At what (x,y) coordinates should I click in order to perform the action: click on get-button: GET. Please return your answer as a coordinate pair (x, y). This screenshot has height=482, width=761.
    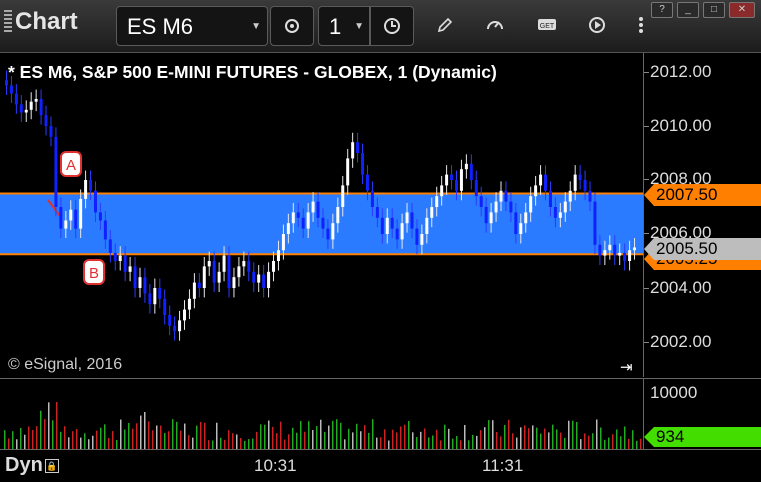
    Looking at the image, I should click on (547, 25).